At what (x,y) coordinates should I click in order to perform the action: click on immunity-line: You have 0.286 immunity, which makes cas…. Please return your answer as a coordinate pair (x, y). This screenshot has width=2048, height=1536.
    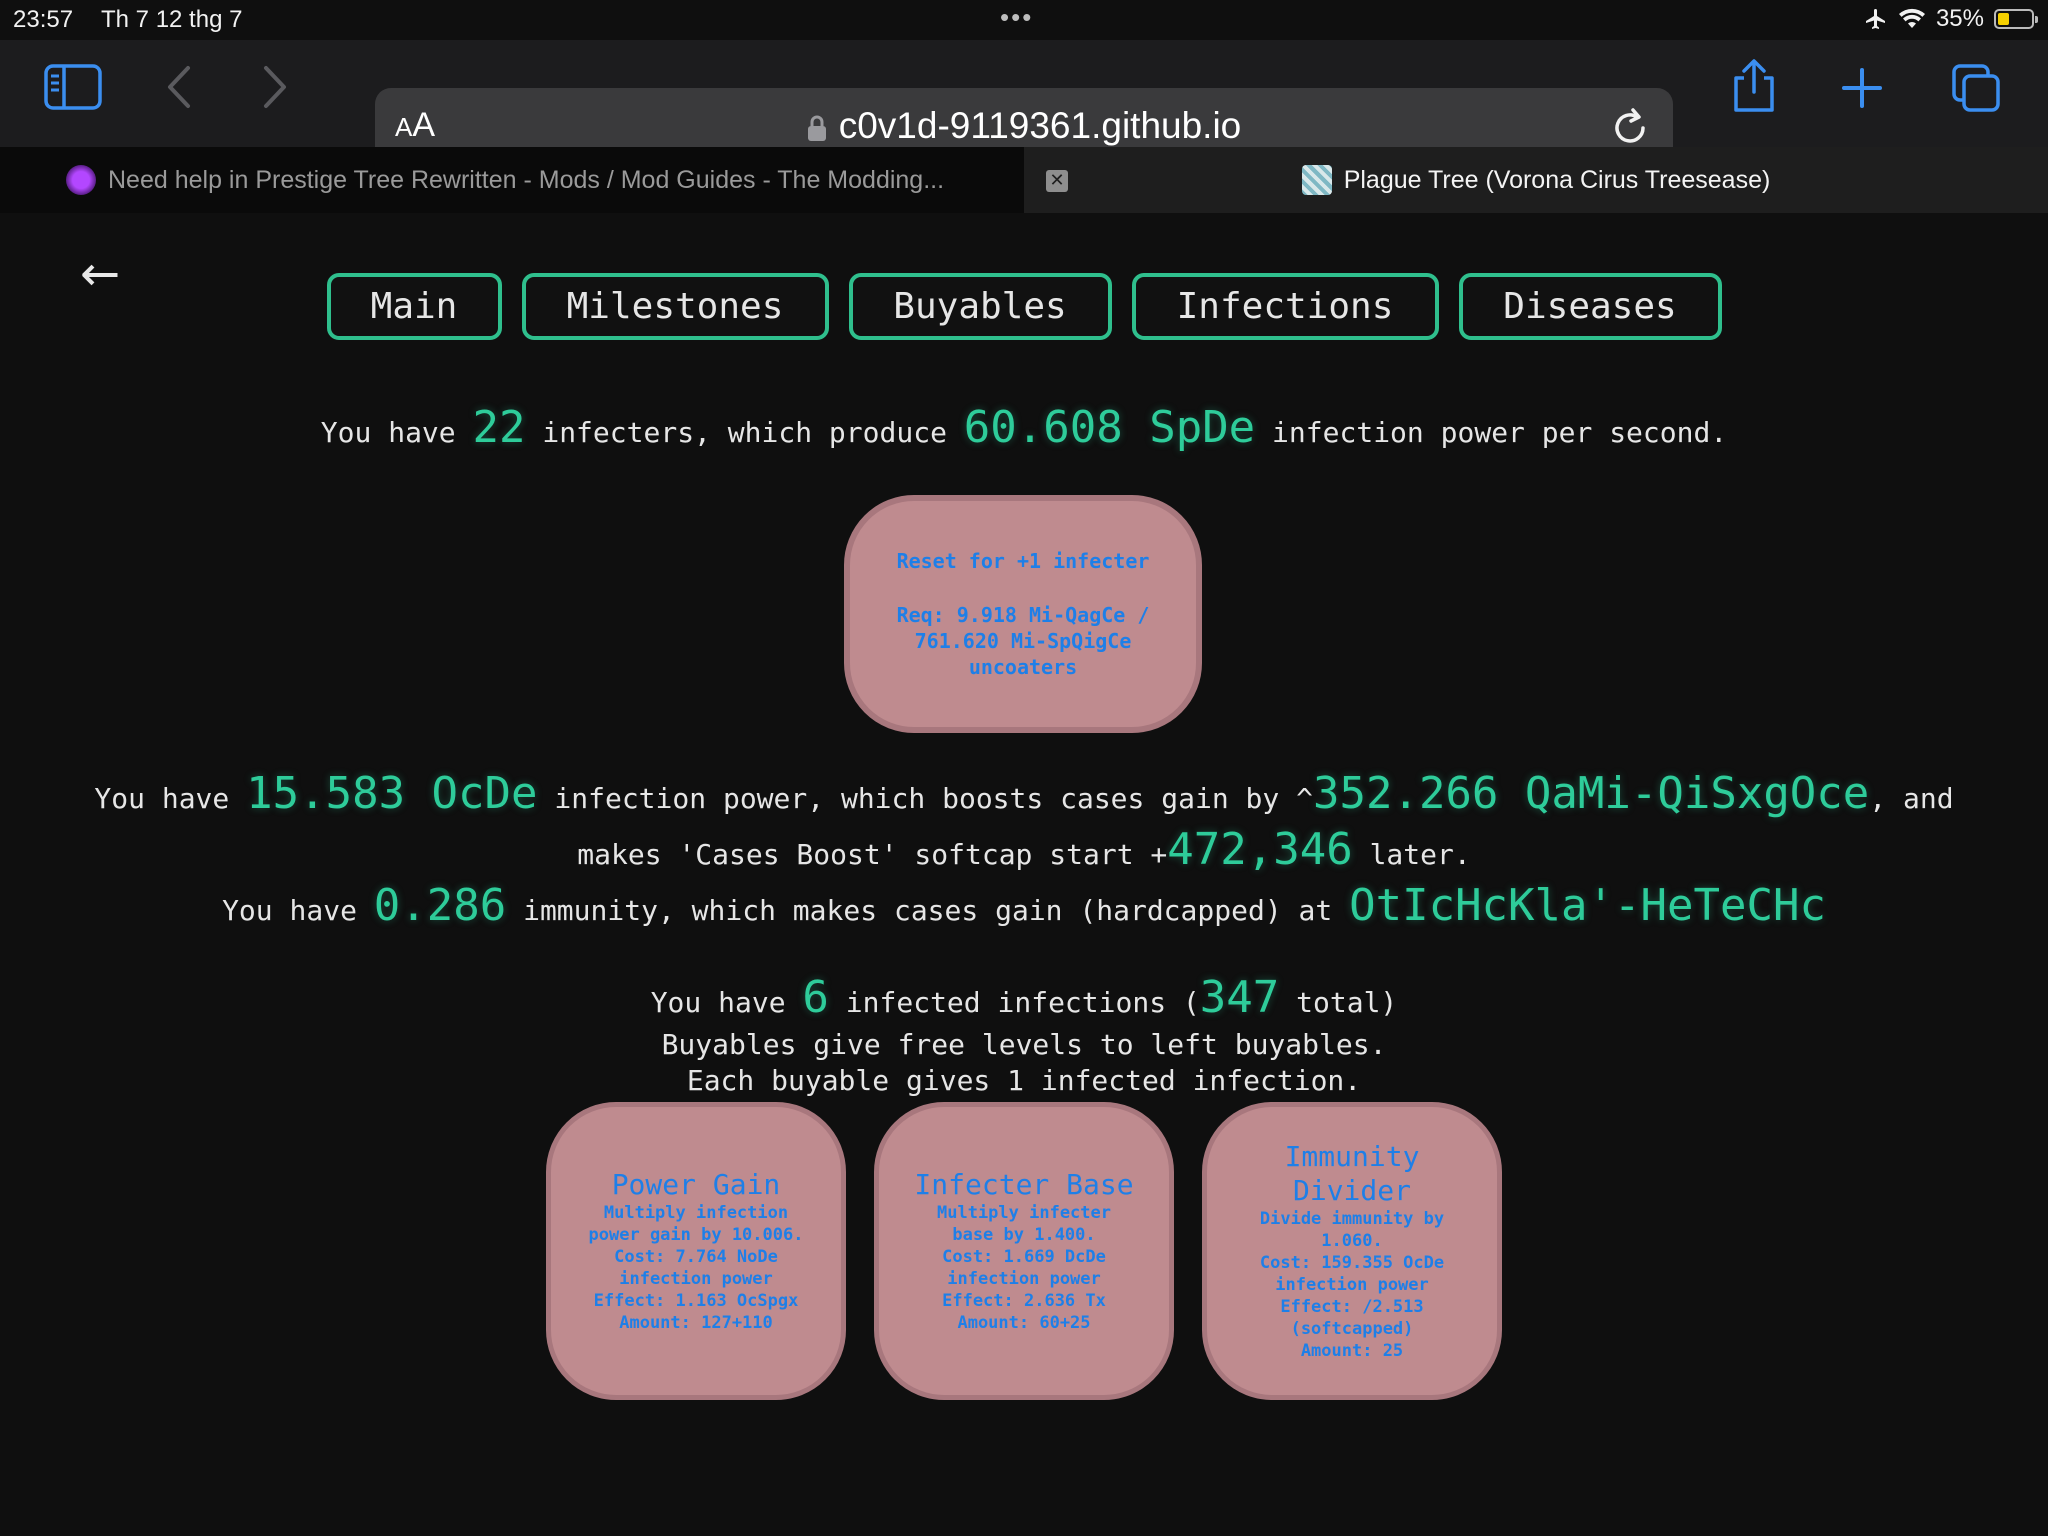
    Looking at the image, I should click on (1024, 905).